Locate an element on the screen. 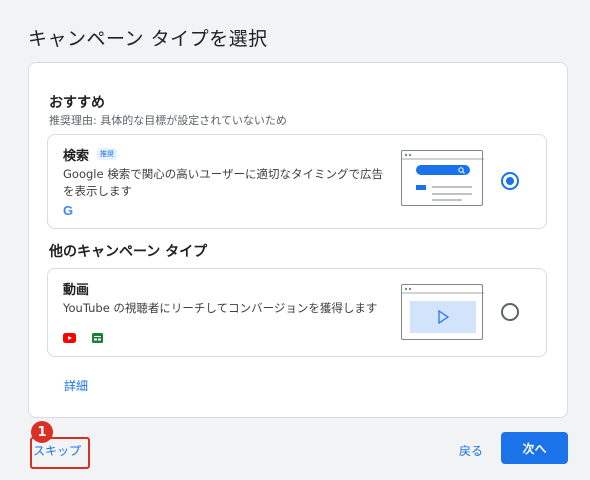 This screenshot has height=480, width=590. card-title-video: 動画 is located at coordinates (76, 290).